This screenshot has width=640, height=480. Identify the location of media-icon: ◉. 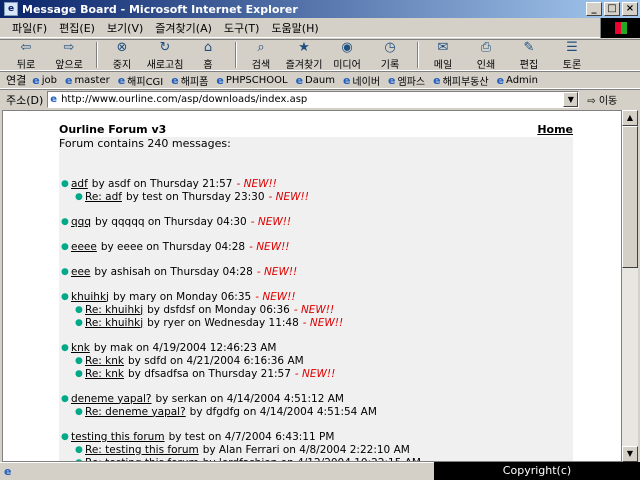
(347, 47).